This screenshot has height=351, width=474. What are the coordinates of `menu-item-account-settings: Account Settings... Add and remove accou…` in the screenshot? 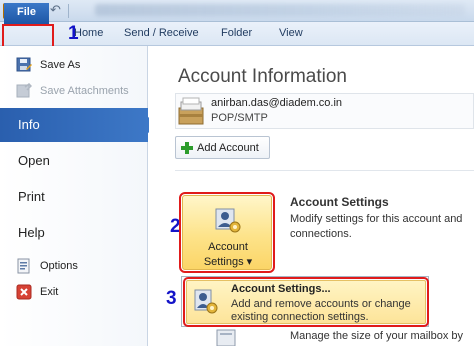 It's located at (306, 302).